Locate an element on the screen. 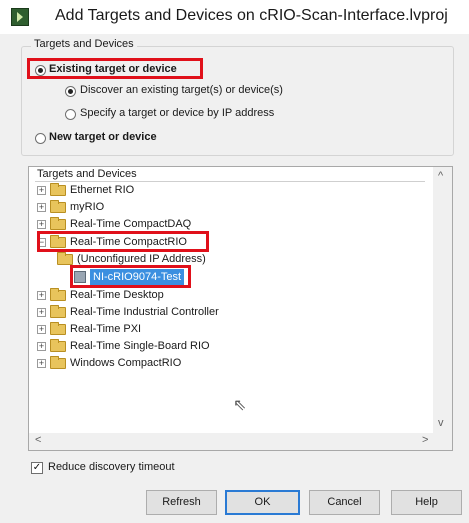  tree-item-label: Real-Time PXI is located at coordinates (106, 329).